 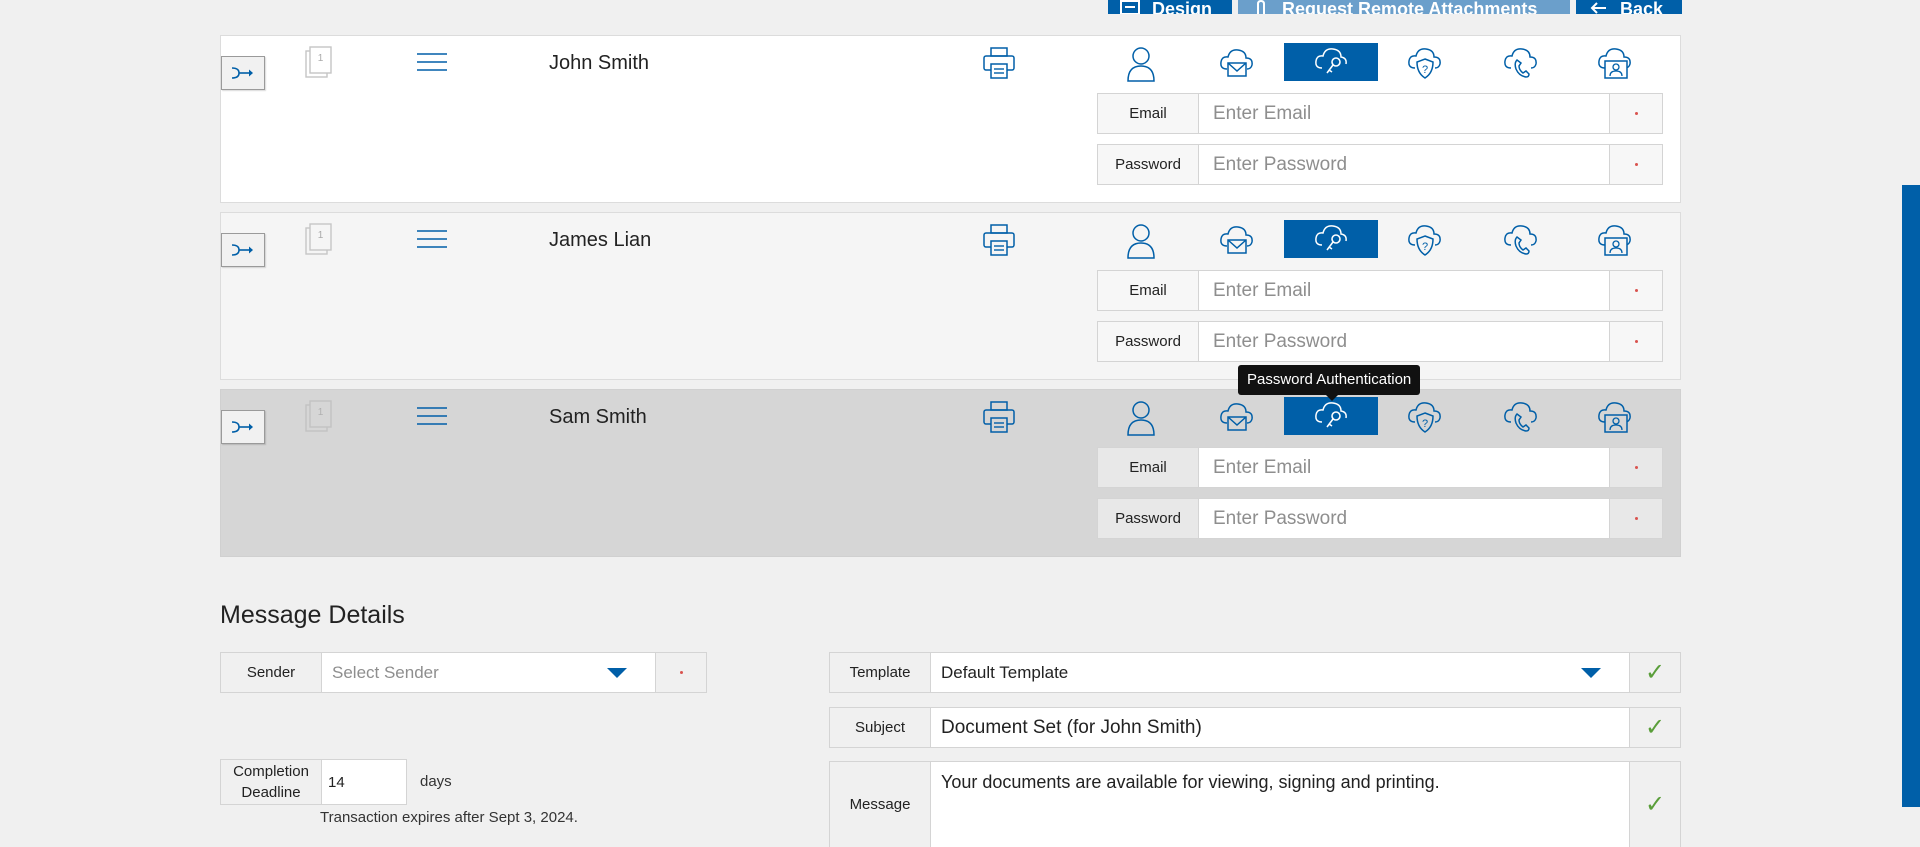 I want to click on sender-select: Select Sender, so click(x=488, y=672).